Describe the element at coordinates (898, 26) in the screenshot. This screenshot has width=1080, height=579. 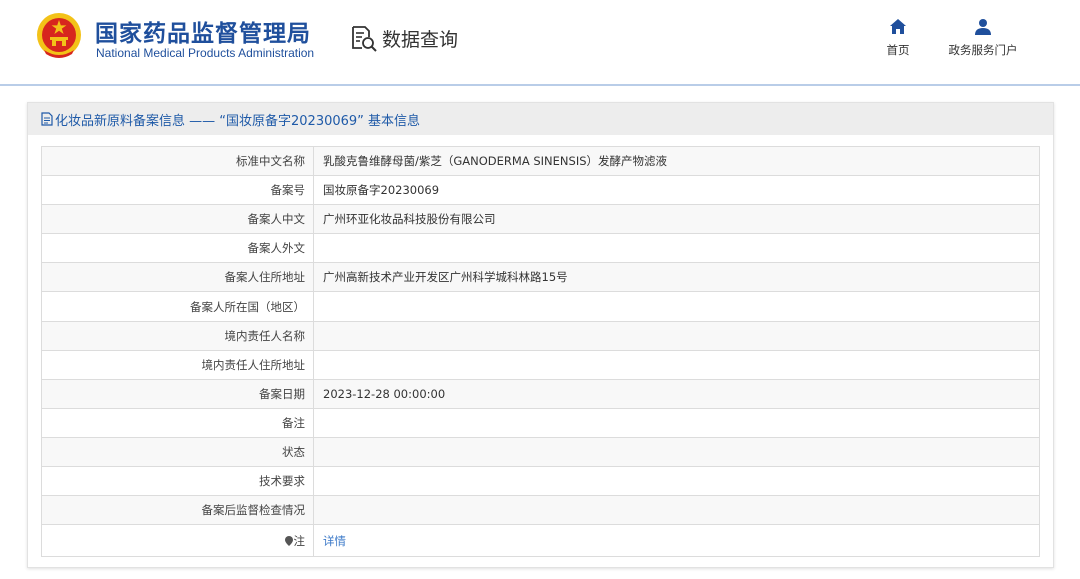
I see `home-icon` at that location.